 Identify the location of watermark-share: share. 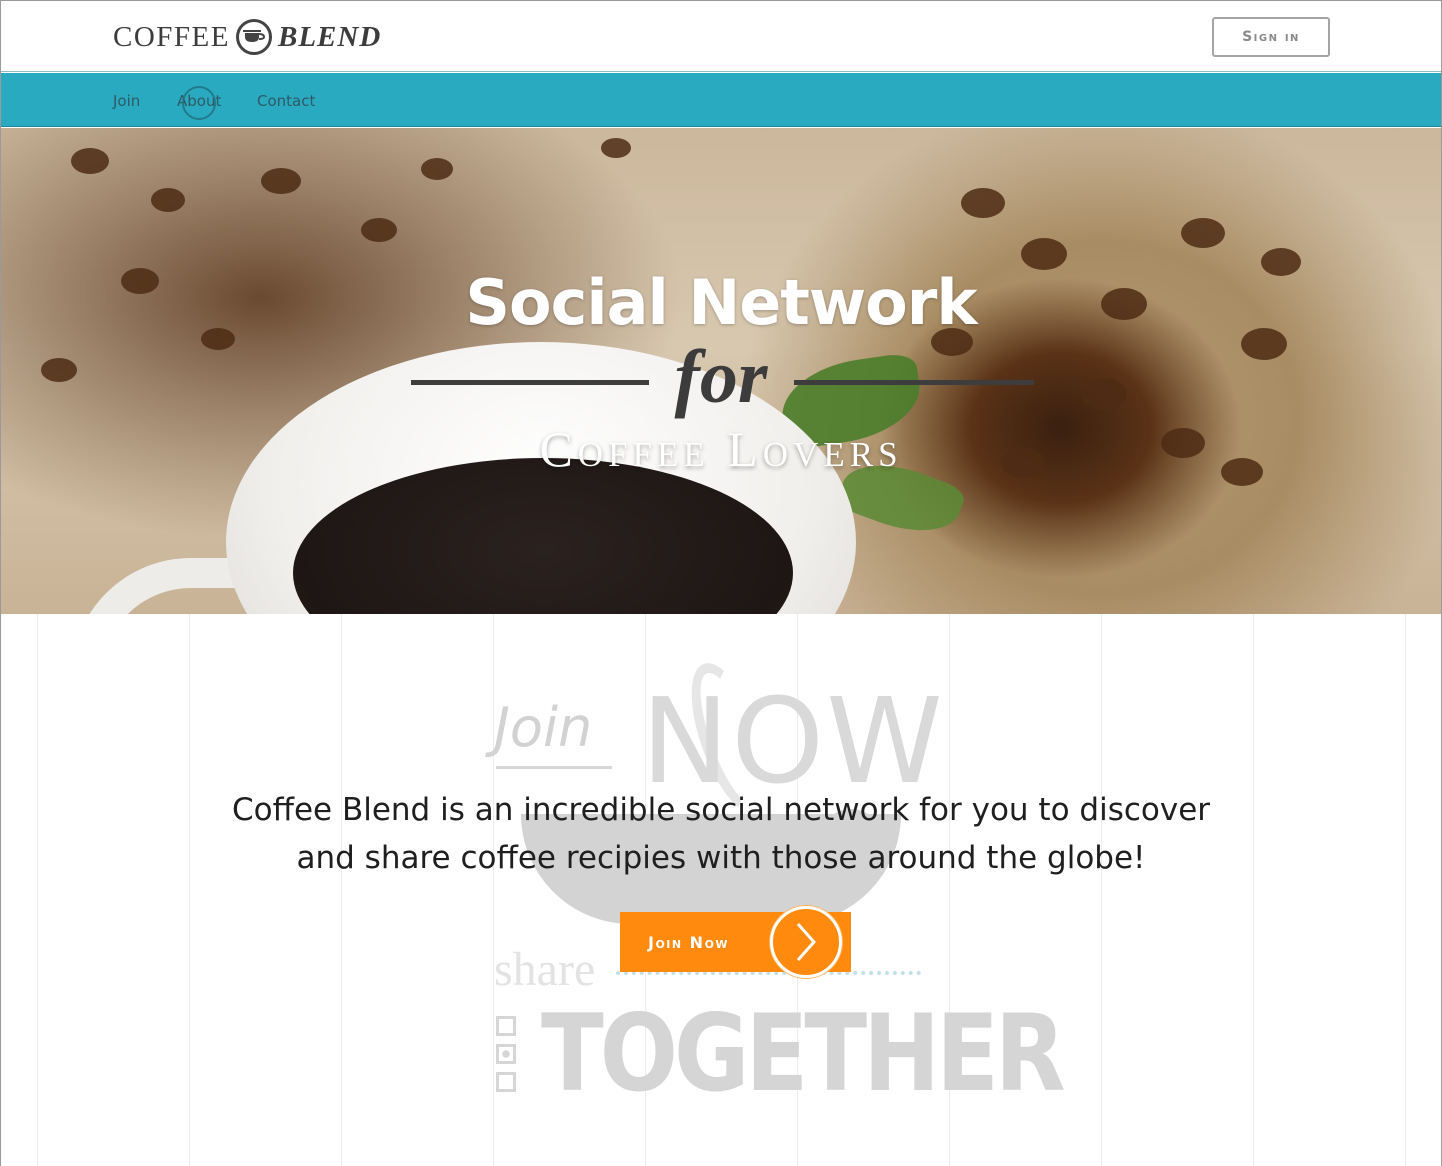
(545, 969).